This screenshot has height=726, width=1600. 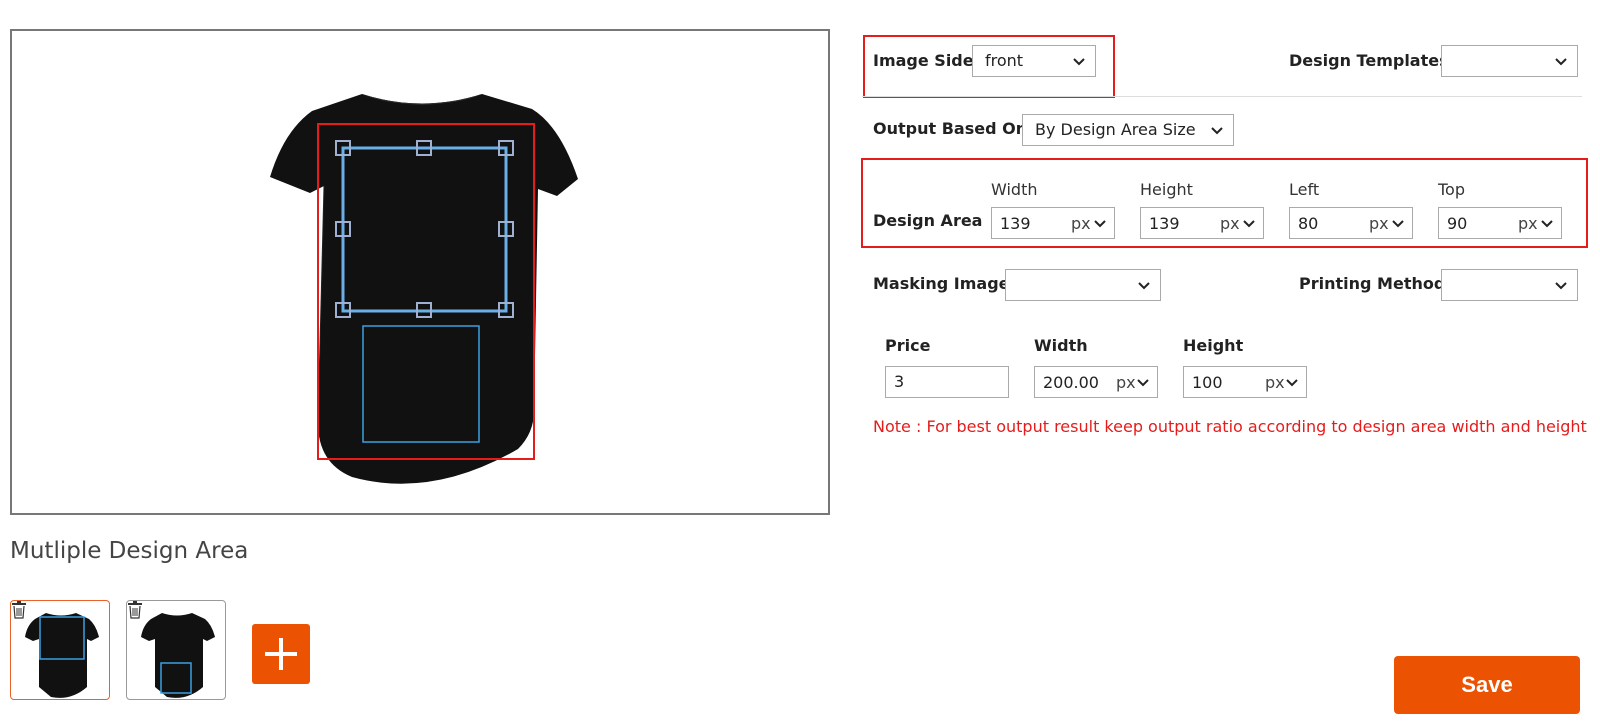 What do you see at coordinates (1528, 223) in the screenshot?
I see `design-top-unit: px` at bounding box center [1528, 223].